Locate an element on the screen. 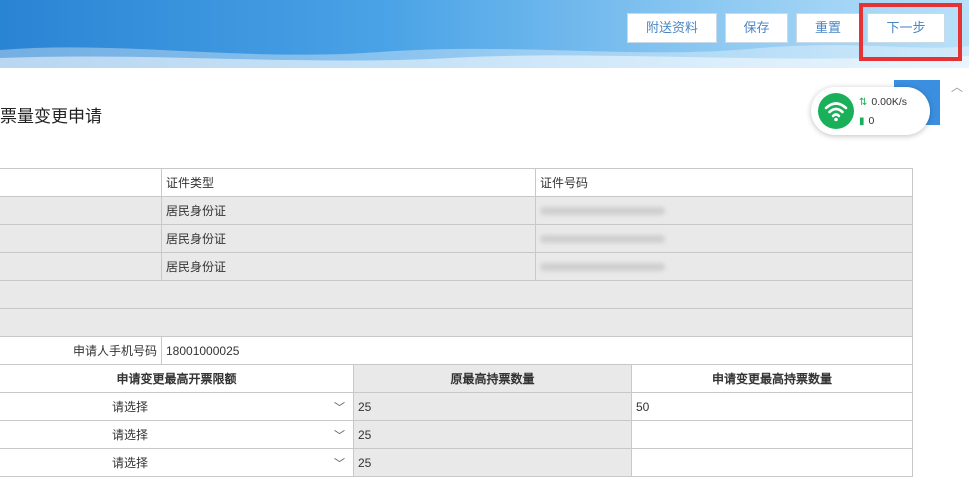 The width and height of the screenshot is (969, 492). attach-docs-button: 附送资料 is located at coordinates (672, 28).